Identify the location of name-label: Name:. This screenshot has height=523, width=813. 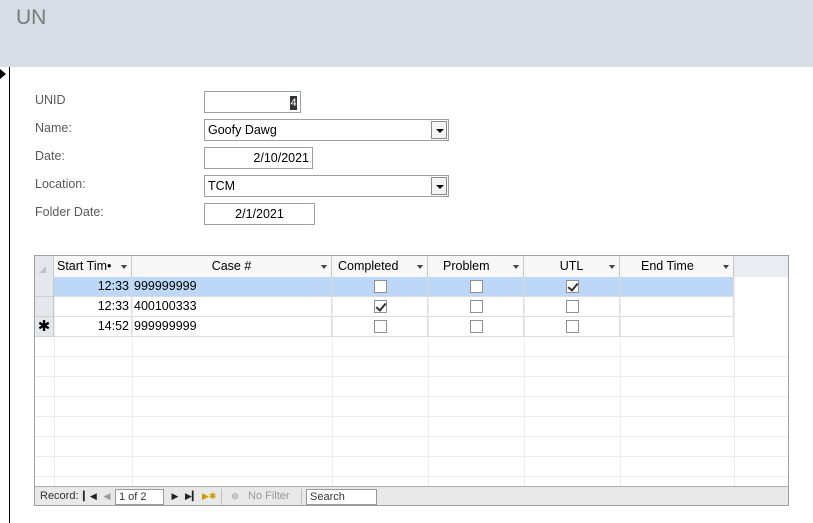
(53, 128).